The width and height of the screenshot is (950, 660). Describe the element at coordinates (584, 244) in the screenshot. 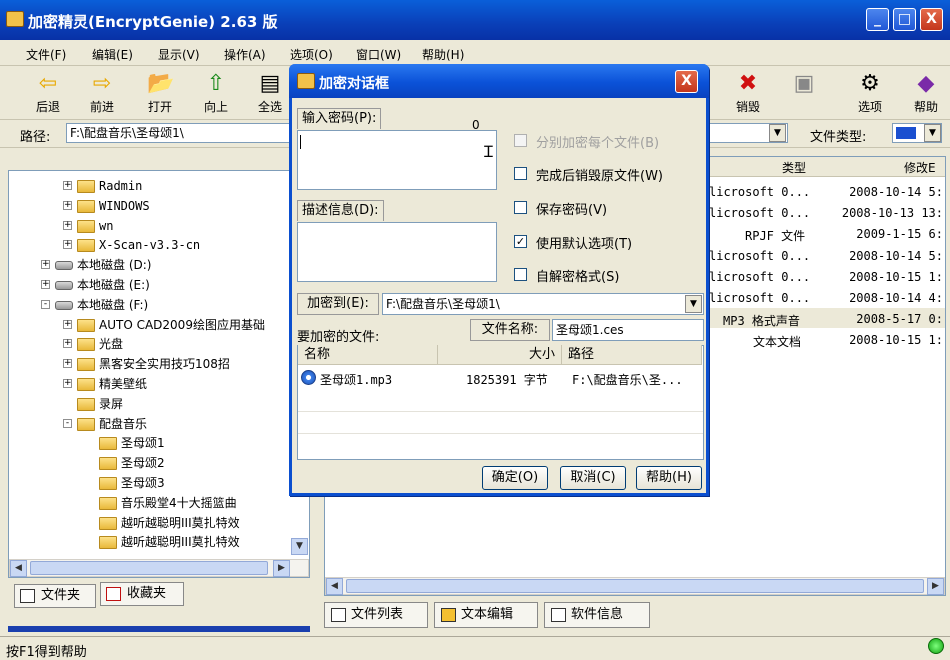

I see `use-default-label: 使用默认选项(T)` at that location.